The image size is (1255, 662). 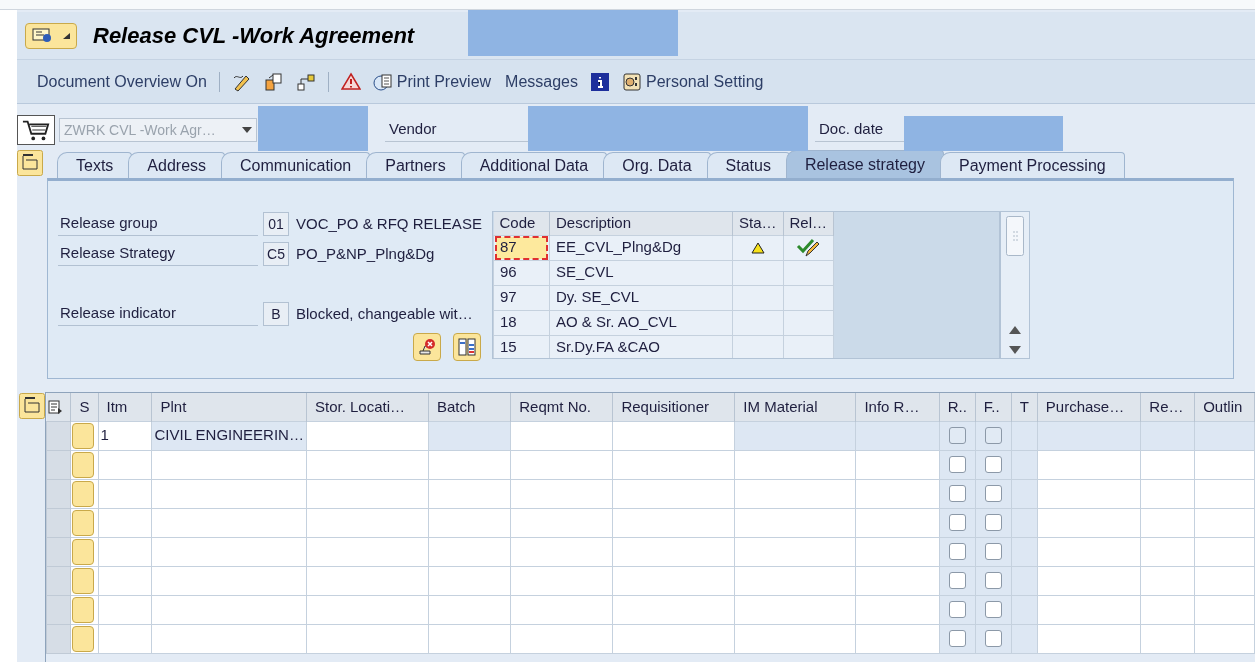 What do you see at coordinates (350, 81) in the screenshot?
I see `warning-icon` at bounding box center [350, 81].